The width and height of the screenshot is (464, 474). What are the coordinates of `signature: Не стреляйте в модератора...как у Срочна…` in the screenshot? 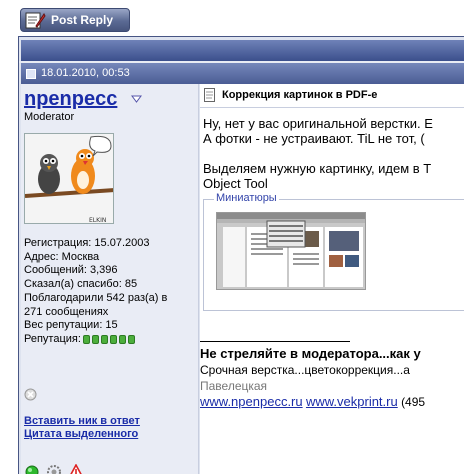 It's located at (332, 378).